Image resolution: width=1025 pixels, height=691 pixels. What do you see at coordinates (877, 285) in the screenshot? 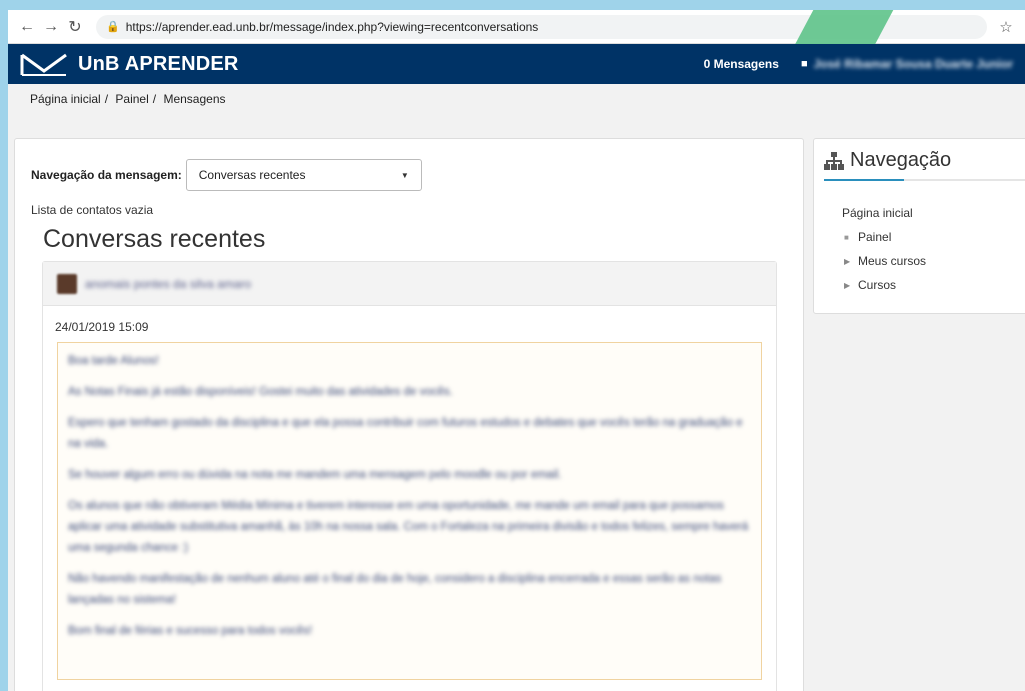
I see `sidebar-item-label: Cursos` at bounding box center [877, 285].